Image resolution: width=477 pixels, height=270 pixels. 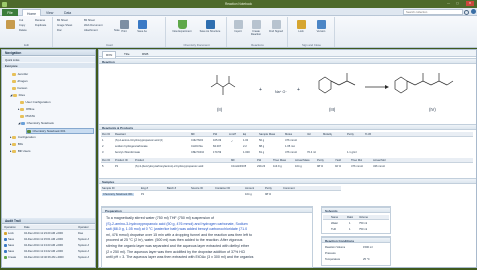 I want to click on cell-reactant: (S)-2-amino-3-hydroxypropanoic acid (1), so click(x=139, y=140).